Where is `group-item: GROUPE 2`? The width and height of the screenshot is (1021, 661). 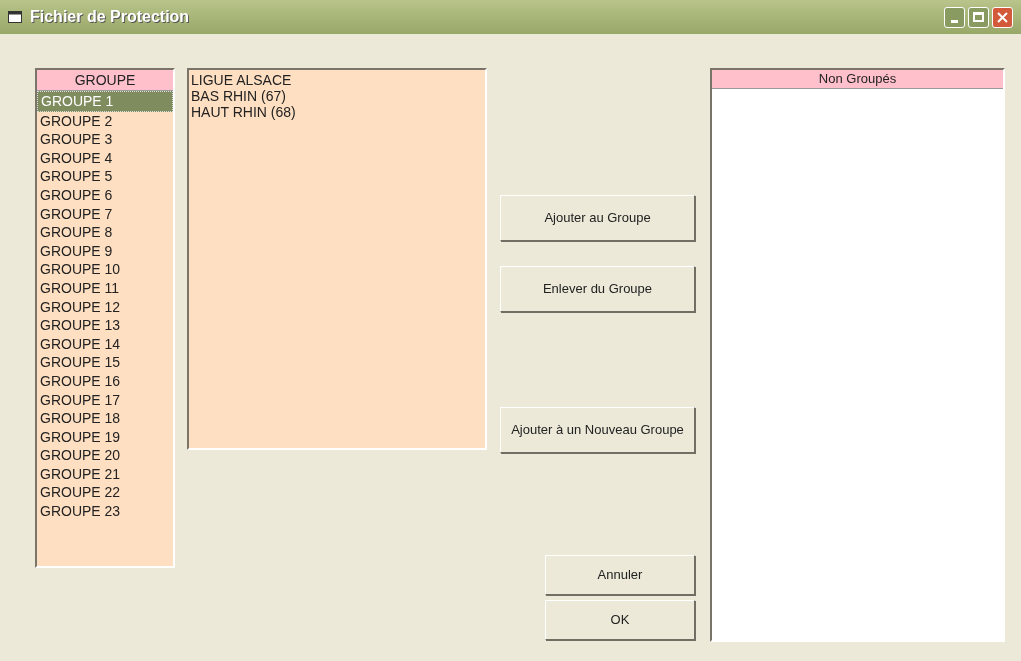
group-item: GROUPE 2 is located at coordinates (105, 121).